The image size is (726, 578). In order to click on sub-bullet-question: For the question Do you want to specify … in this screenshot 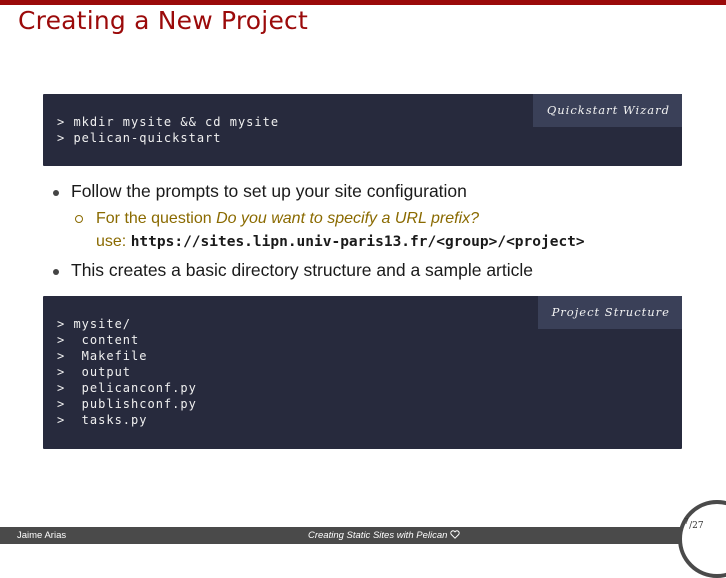, I will do `click(287, 219)`.